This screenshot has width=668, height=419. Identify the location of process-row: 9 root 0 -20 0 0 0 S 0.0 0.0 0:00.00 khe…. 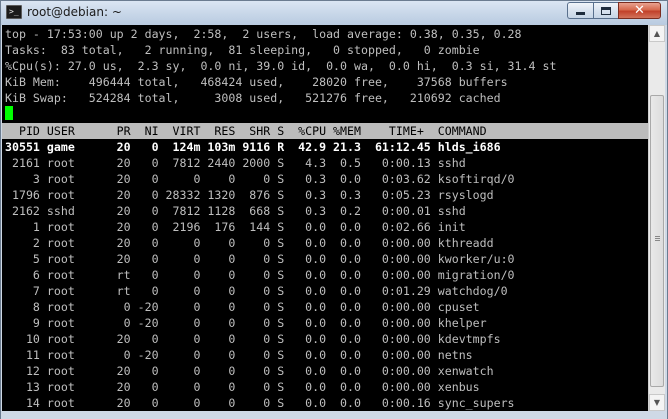
(246, 323).